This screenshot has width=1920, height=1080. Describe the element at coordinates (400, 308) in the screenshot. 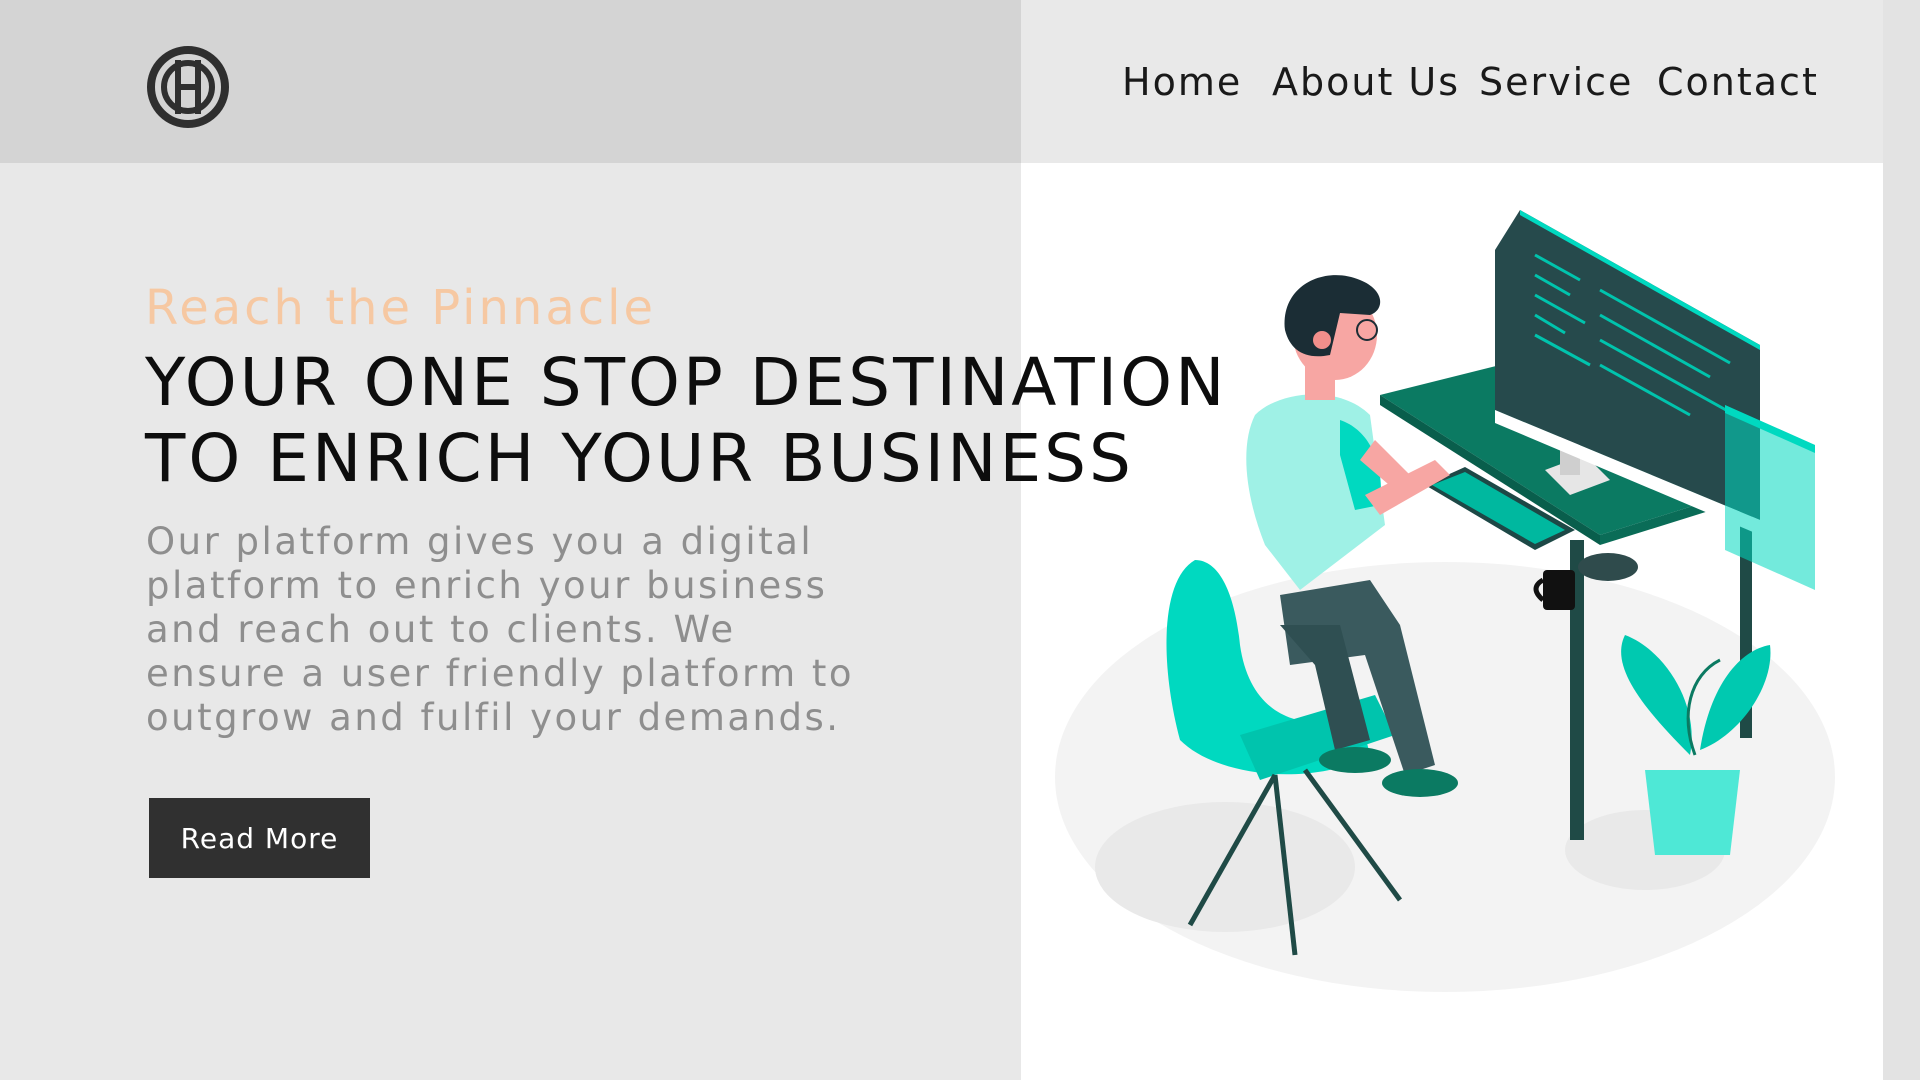

I see `hero-tagline: Reach the Pinnacle` at that location.